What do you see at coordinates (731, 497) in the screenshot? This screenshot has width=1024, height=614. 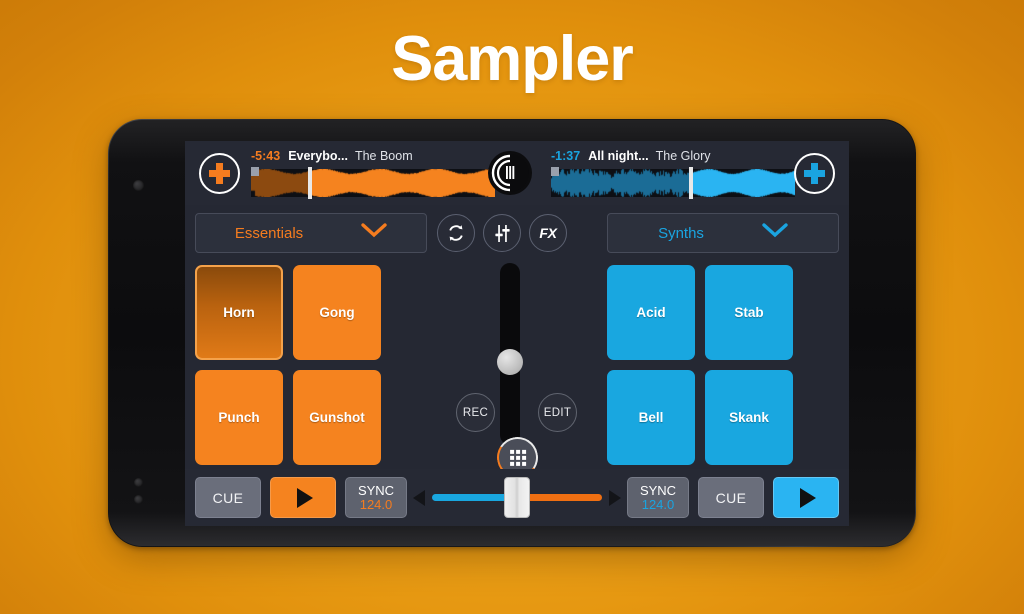 I see `cue-right-button: CUE` at bounding box center [731, 497].